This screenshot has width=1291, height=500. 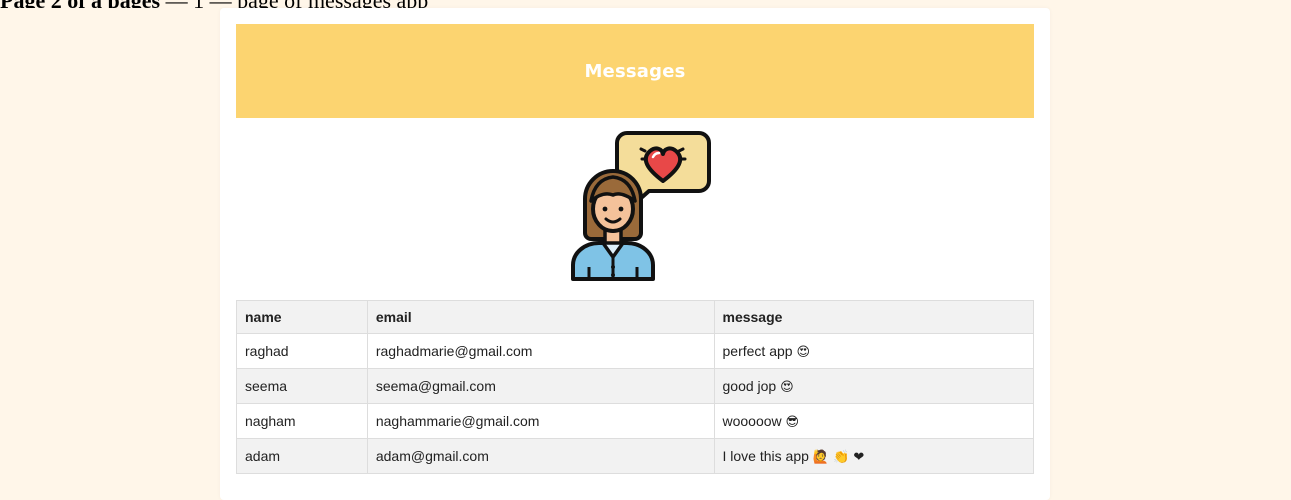 I want to click on column-header-message: message, so click(x=873, y=317).